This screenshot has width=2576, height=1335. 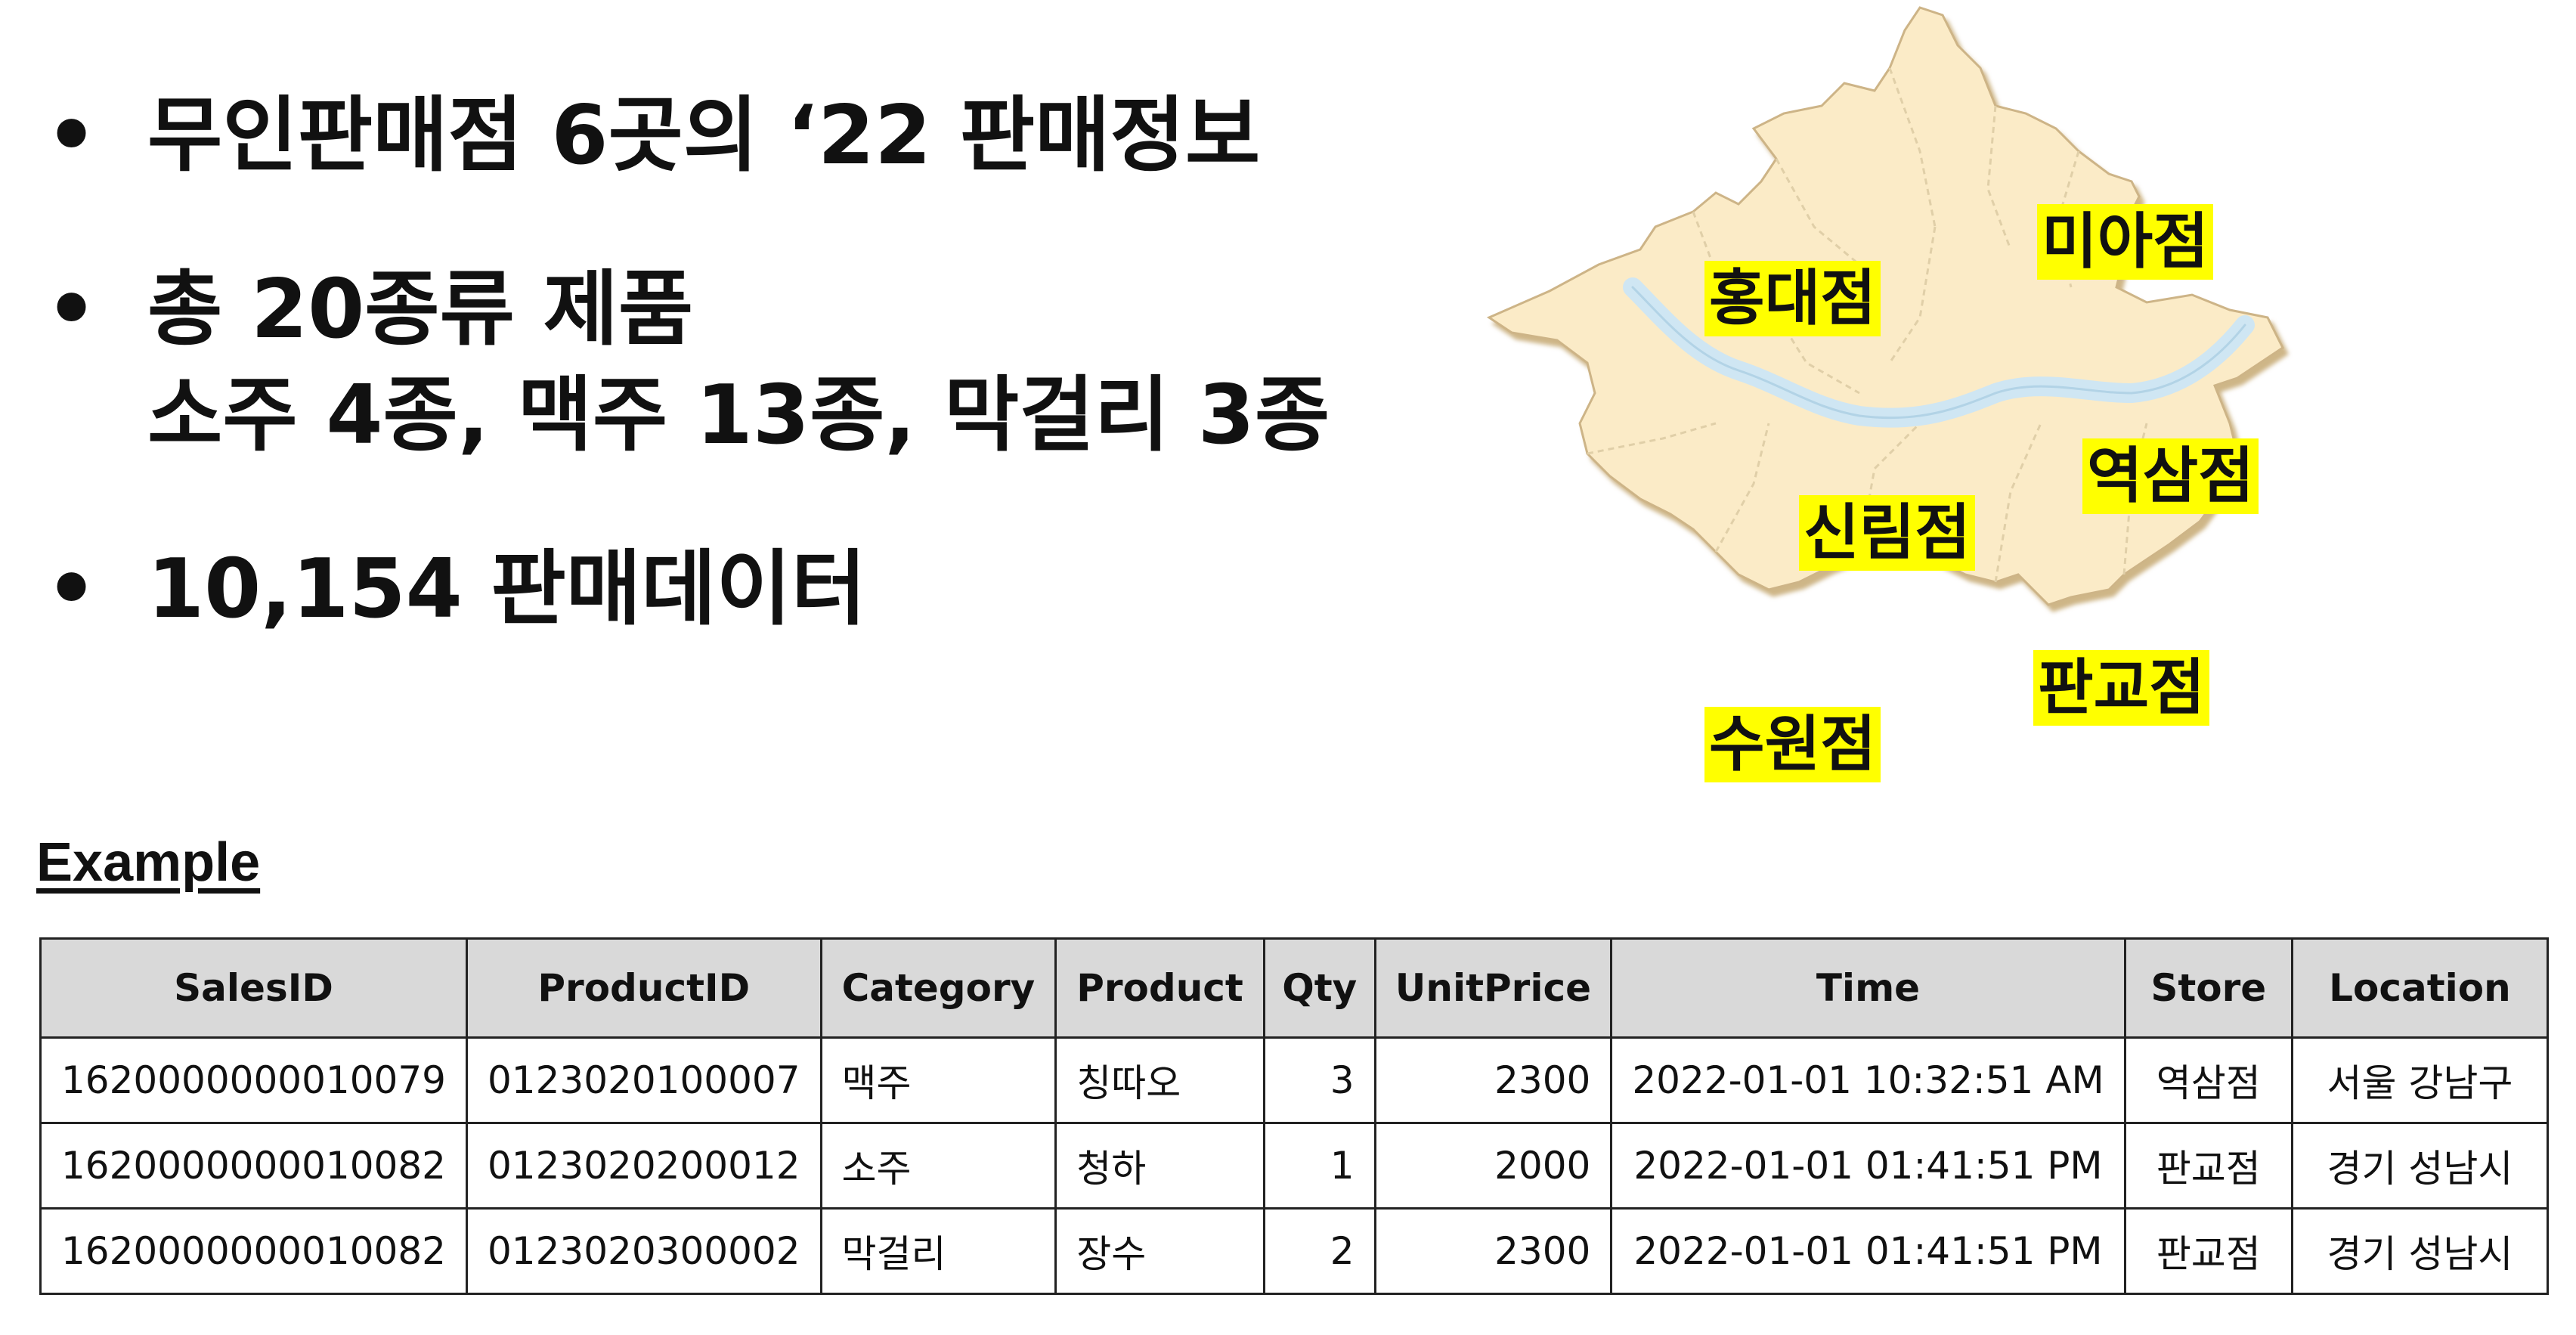 What do you see at coordinates (1493, 1166) in the screenshot?
I see `cell-unitprice: 2000` at bounding box center [1493, 1166].